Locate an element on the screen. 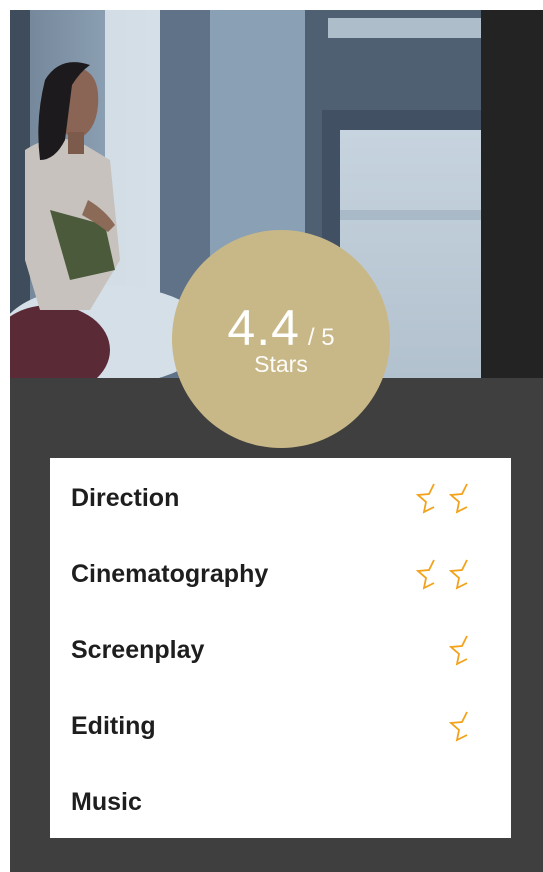 This screenshot has width=543, height=872. criteria-row-editing: Editing is located at coordinates (280, 724).